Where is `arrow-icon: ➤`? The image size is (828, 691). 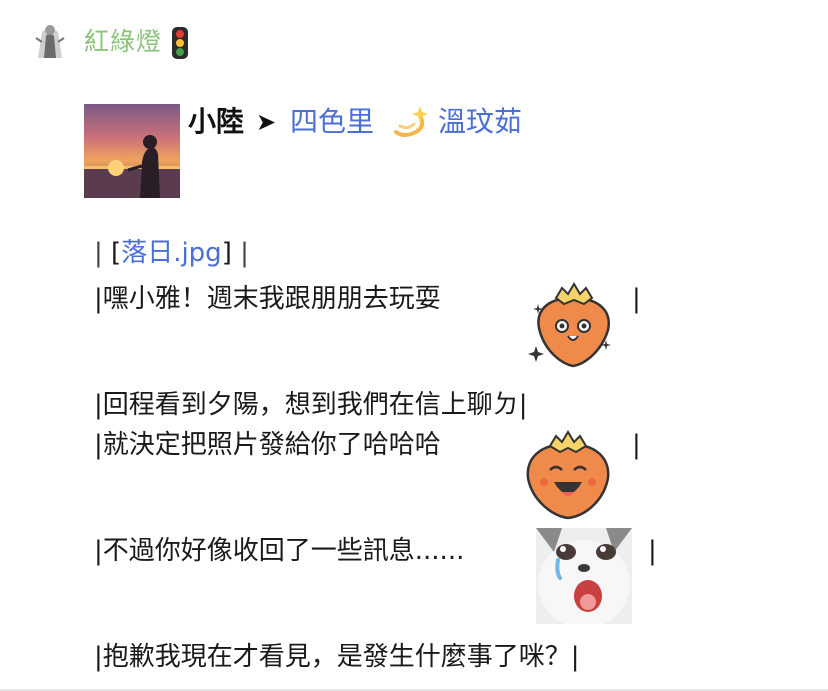
arrow-icon: ➤ is located at coordinates (266, 122).